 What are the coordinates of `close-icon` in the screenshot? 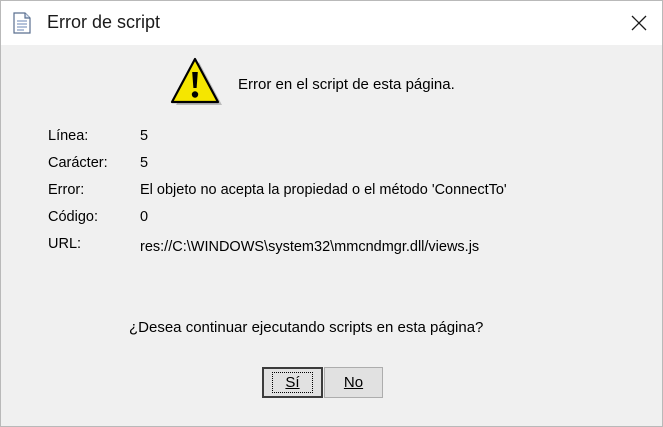 It's located at (639, 23).